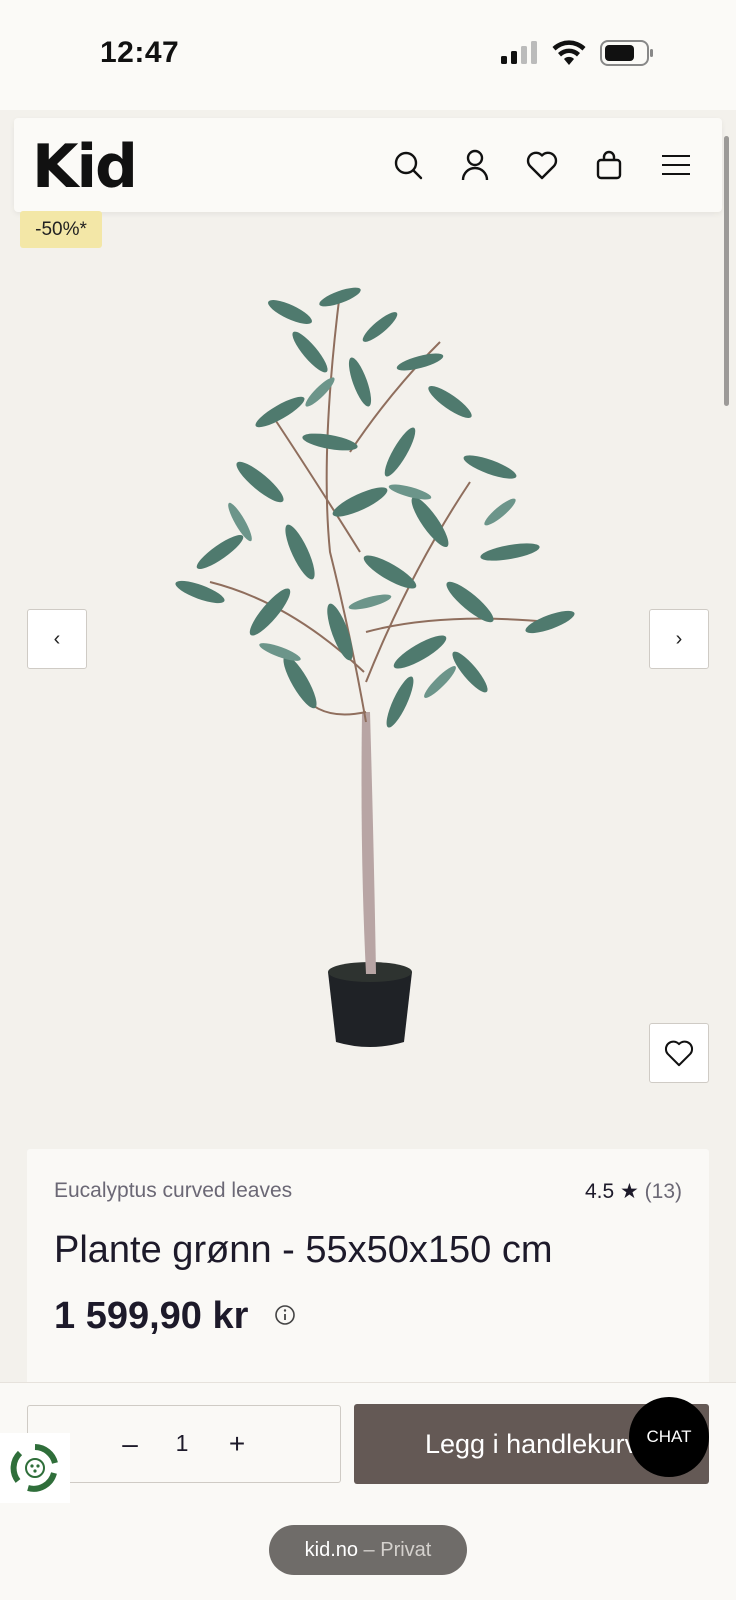  Describe the element at coordinates (57, 639) in the screenshot. I see `gallery-prev-button: ‹` at that location.